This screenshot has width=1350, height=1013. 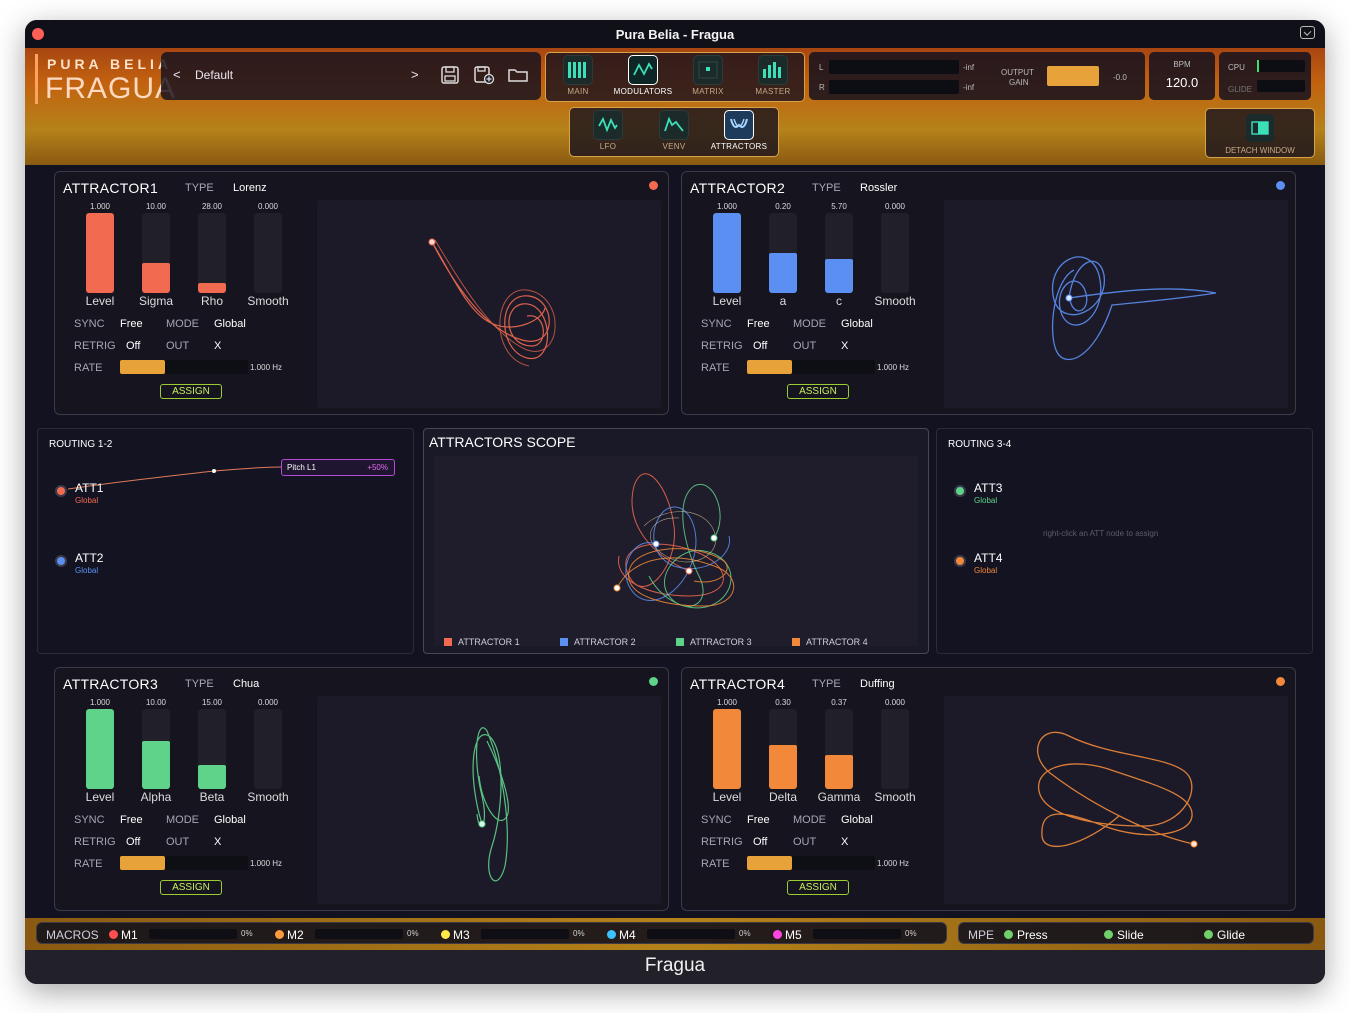 I want to click on type-selector: Duffing, so click(x=877, y=684).